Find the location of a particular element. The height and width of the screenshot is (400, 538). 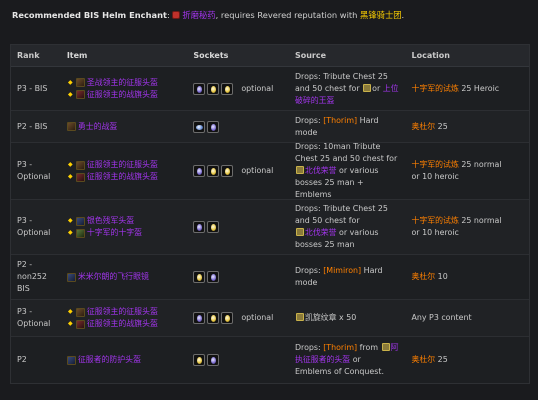

location-cell: Any P3 content is located at coordinates (441, 317).